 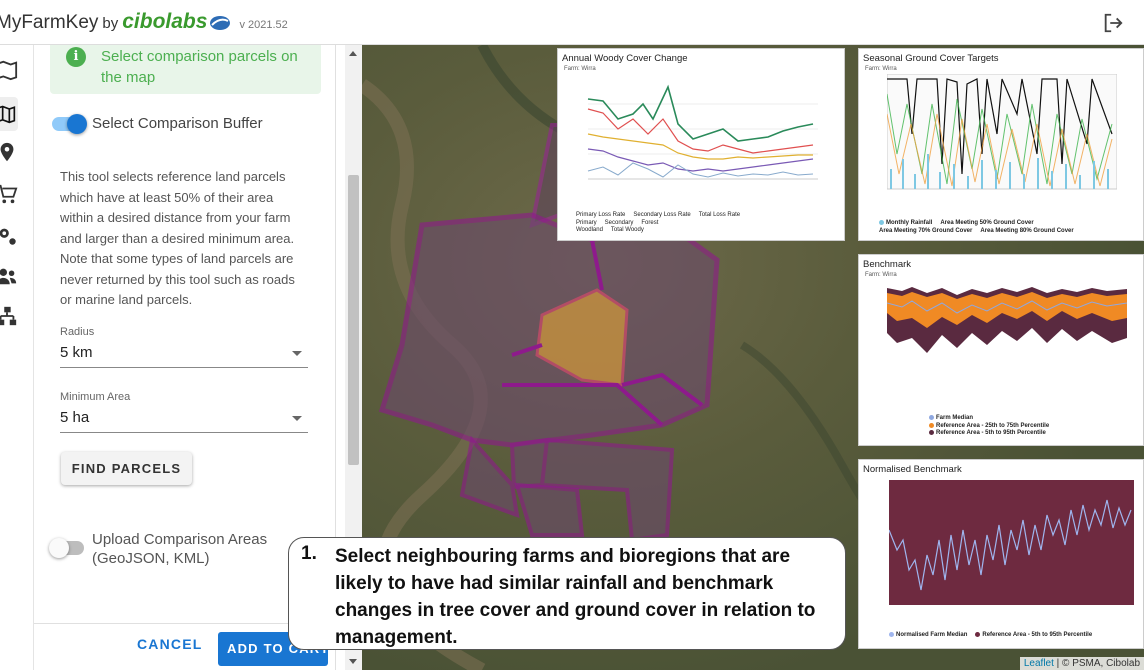 I want to click on location-pin-icon, so click(x=9, y=152).